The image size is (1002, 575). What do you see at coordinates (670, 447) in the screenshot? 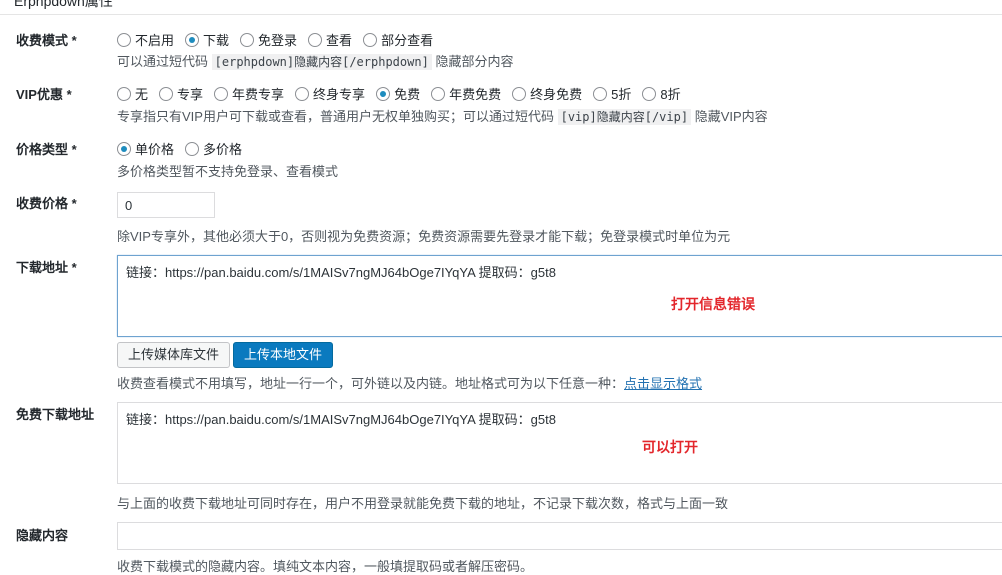
I see `free-download-url-annotation: 可以打开` at bounding box center [670, 447].